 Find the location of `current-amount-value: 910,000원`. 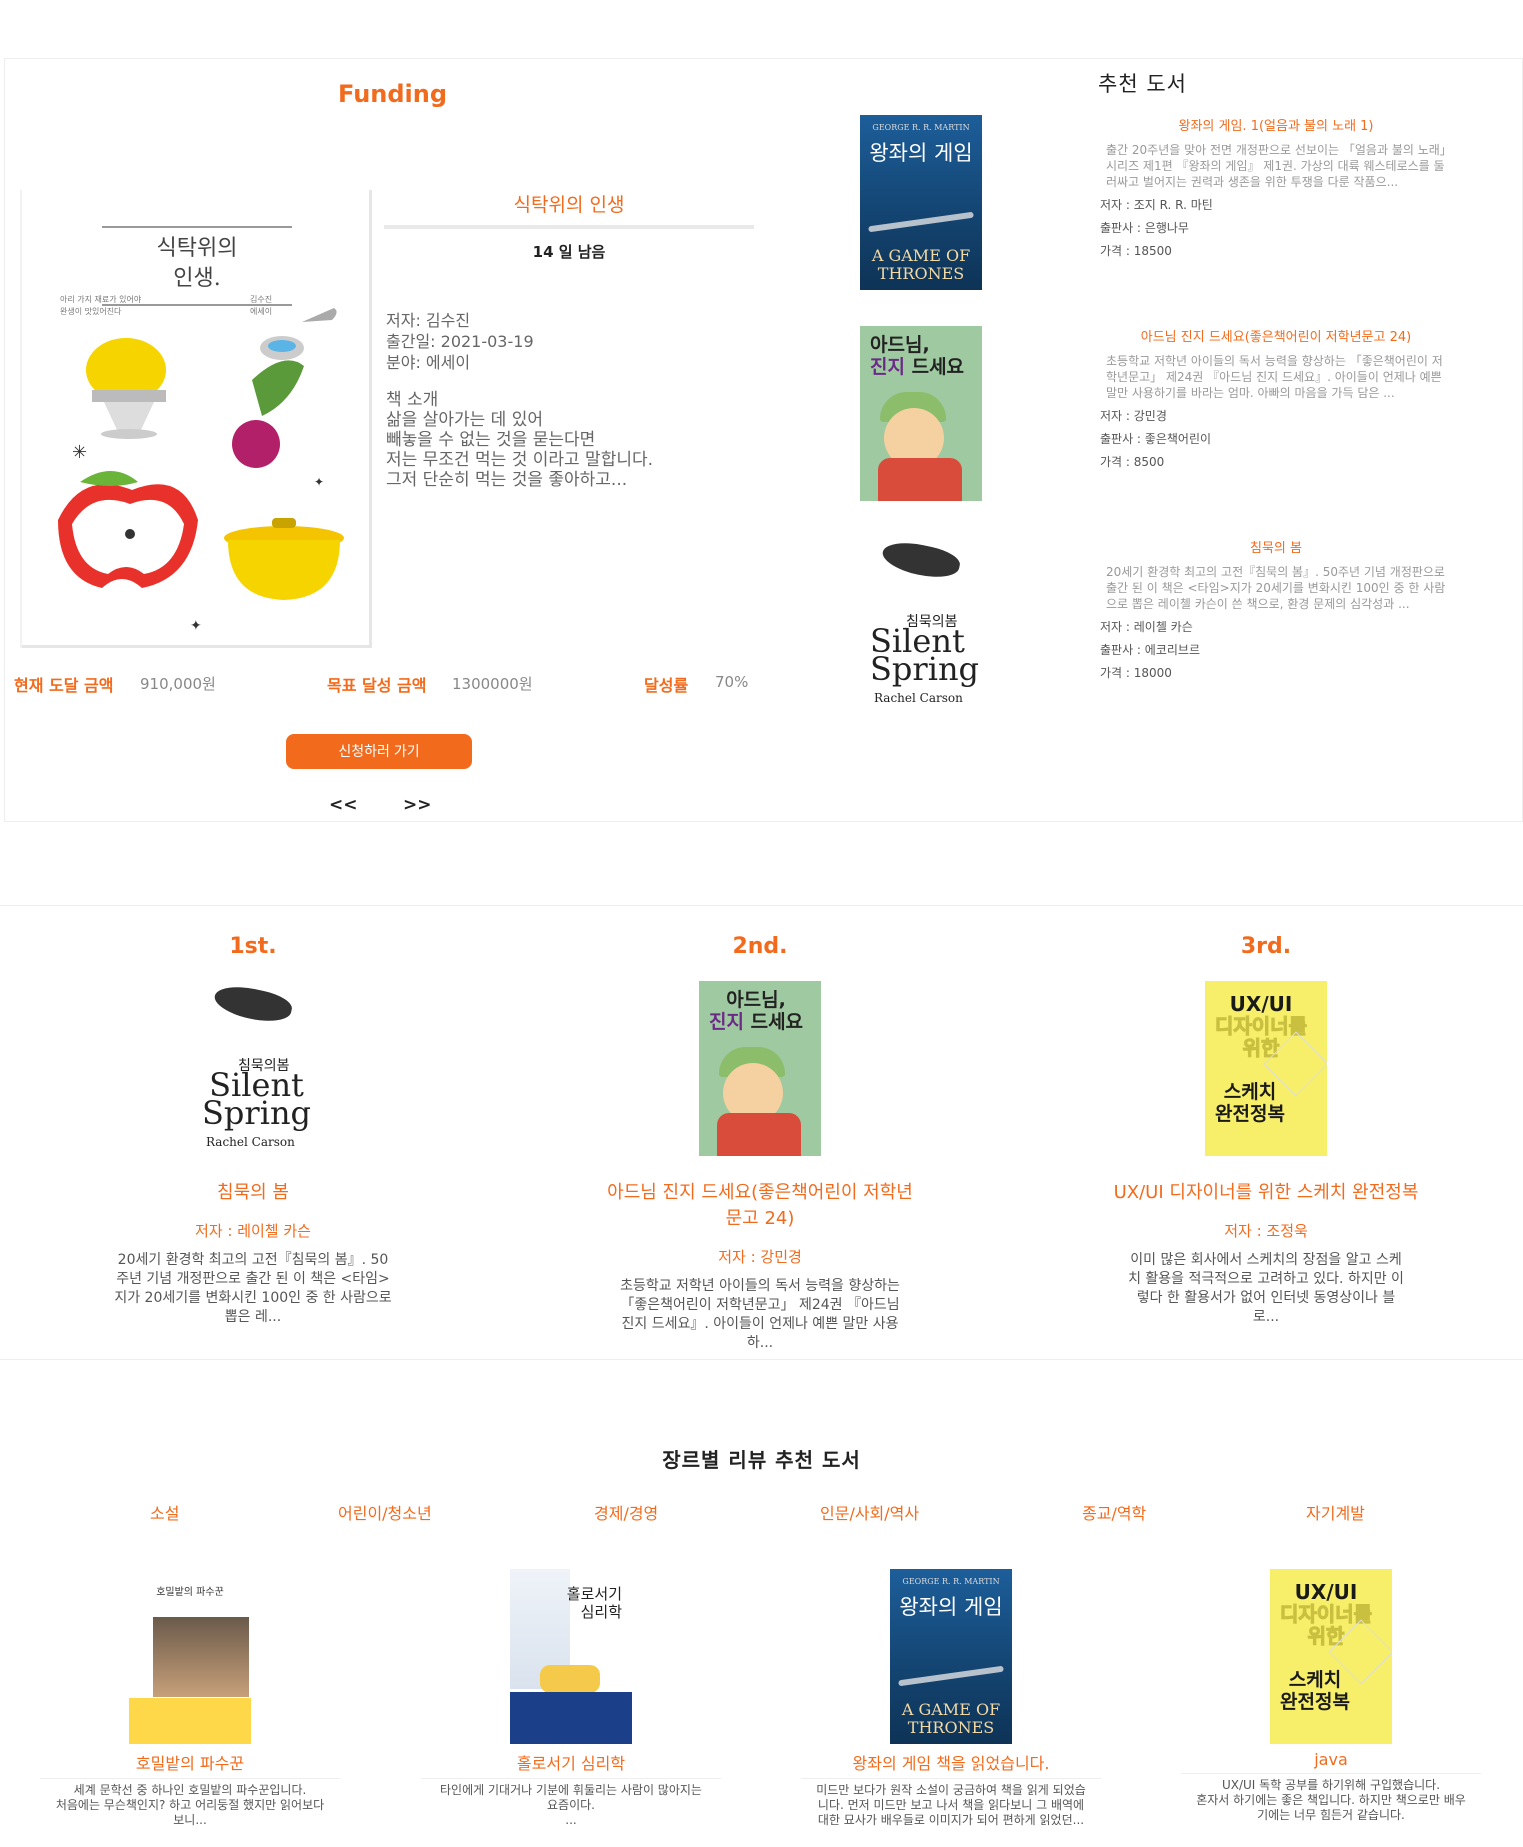

current-amount-value: 910,000원 is located at coordinates (178, 684).